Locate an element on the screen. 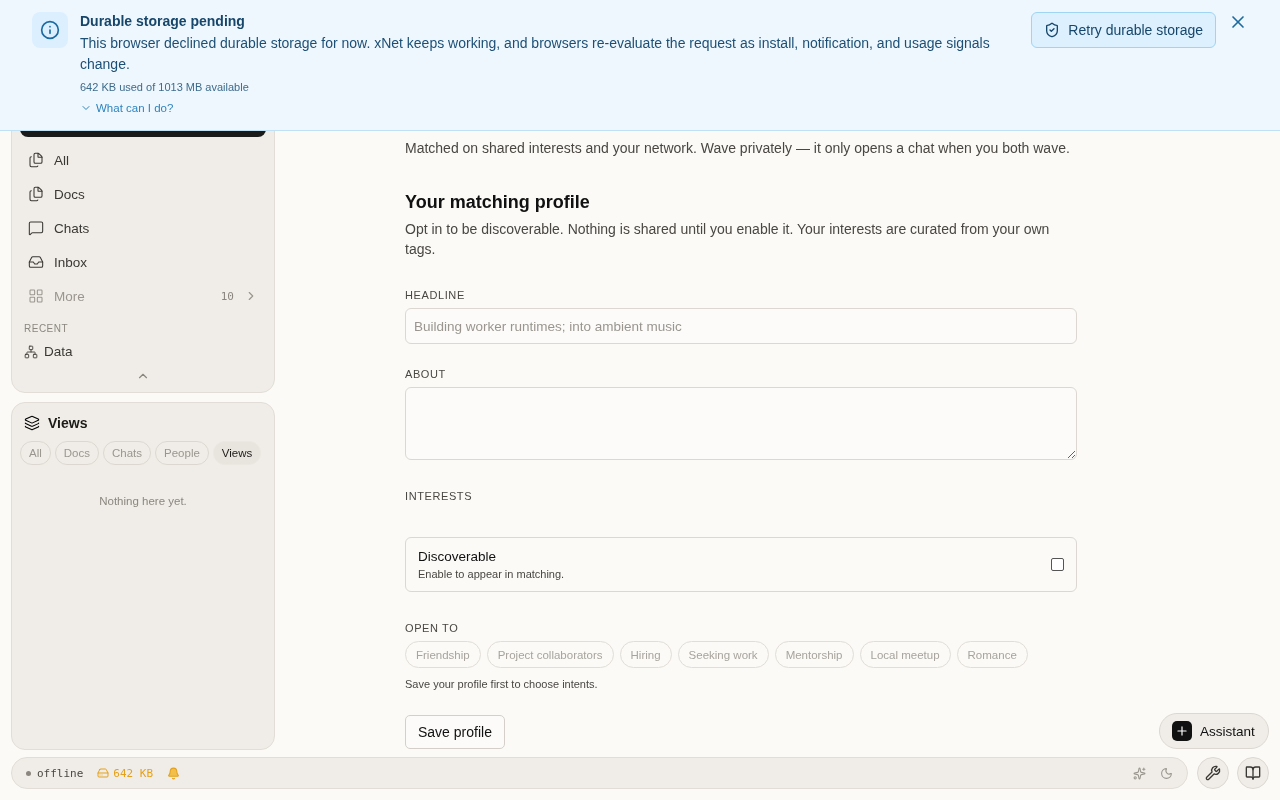  sidebar-item: All is located at coordinates (143, 160).